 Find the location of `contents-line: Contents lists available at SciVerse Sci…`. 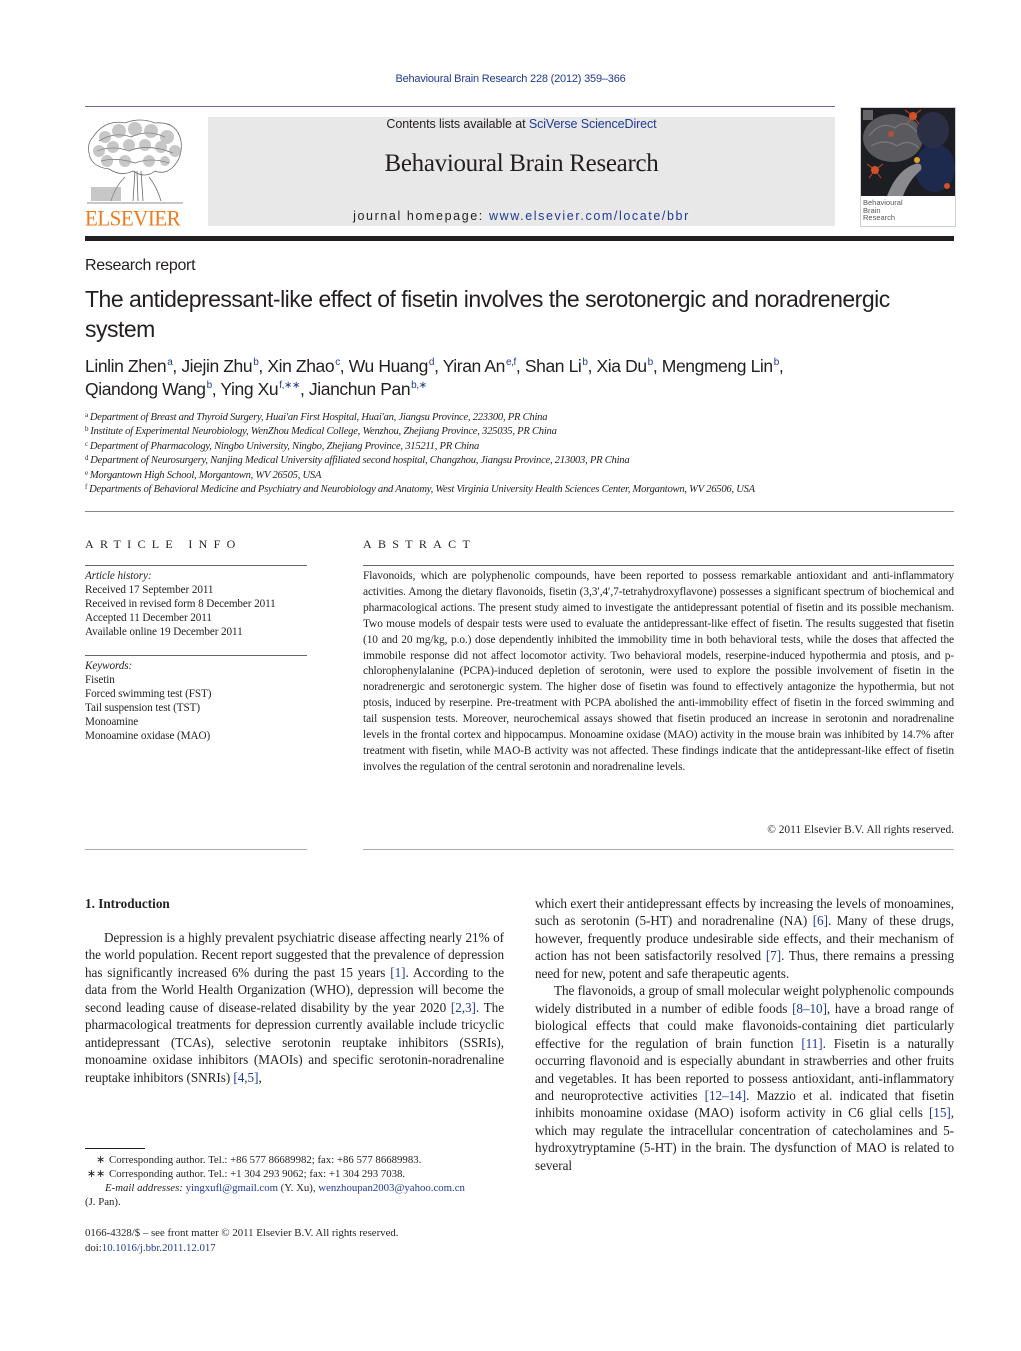

contents-line: Contents lists available at SciVerse Sci… is located at coordinates (521, 124).